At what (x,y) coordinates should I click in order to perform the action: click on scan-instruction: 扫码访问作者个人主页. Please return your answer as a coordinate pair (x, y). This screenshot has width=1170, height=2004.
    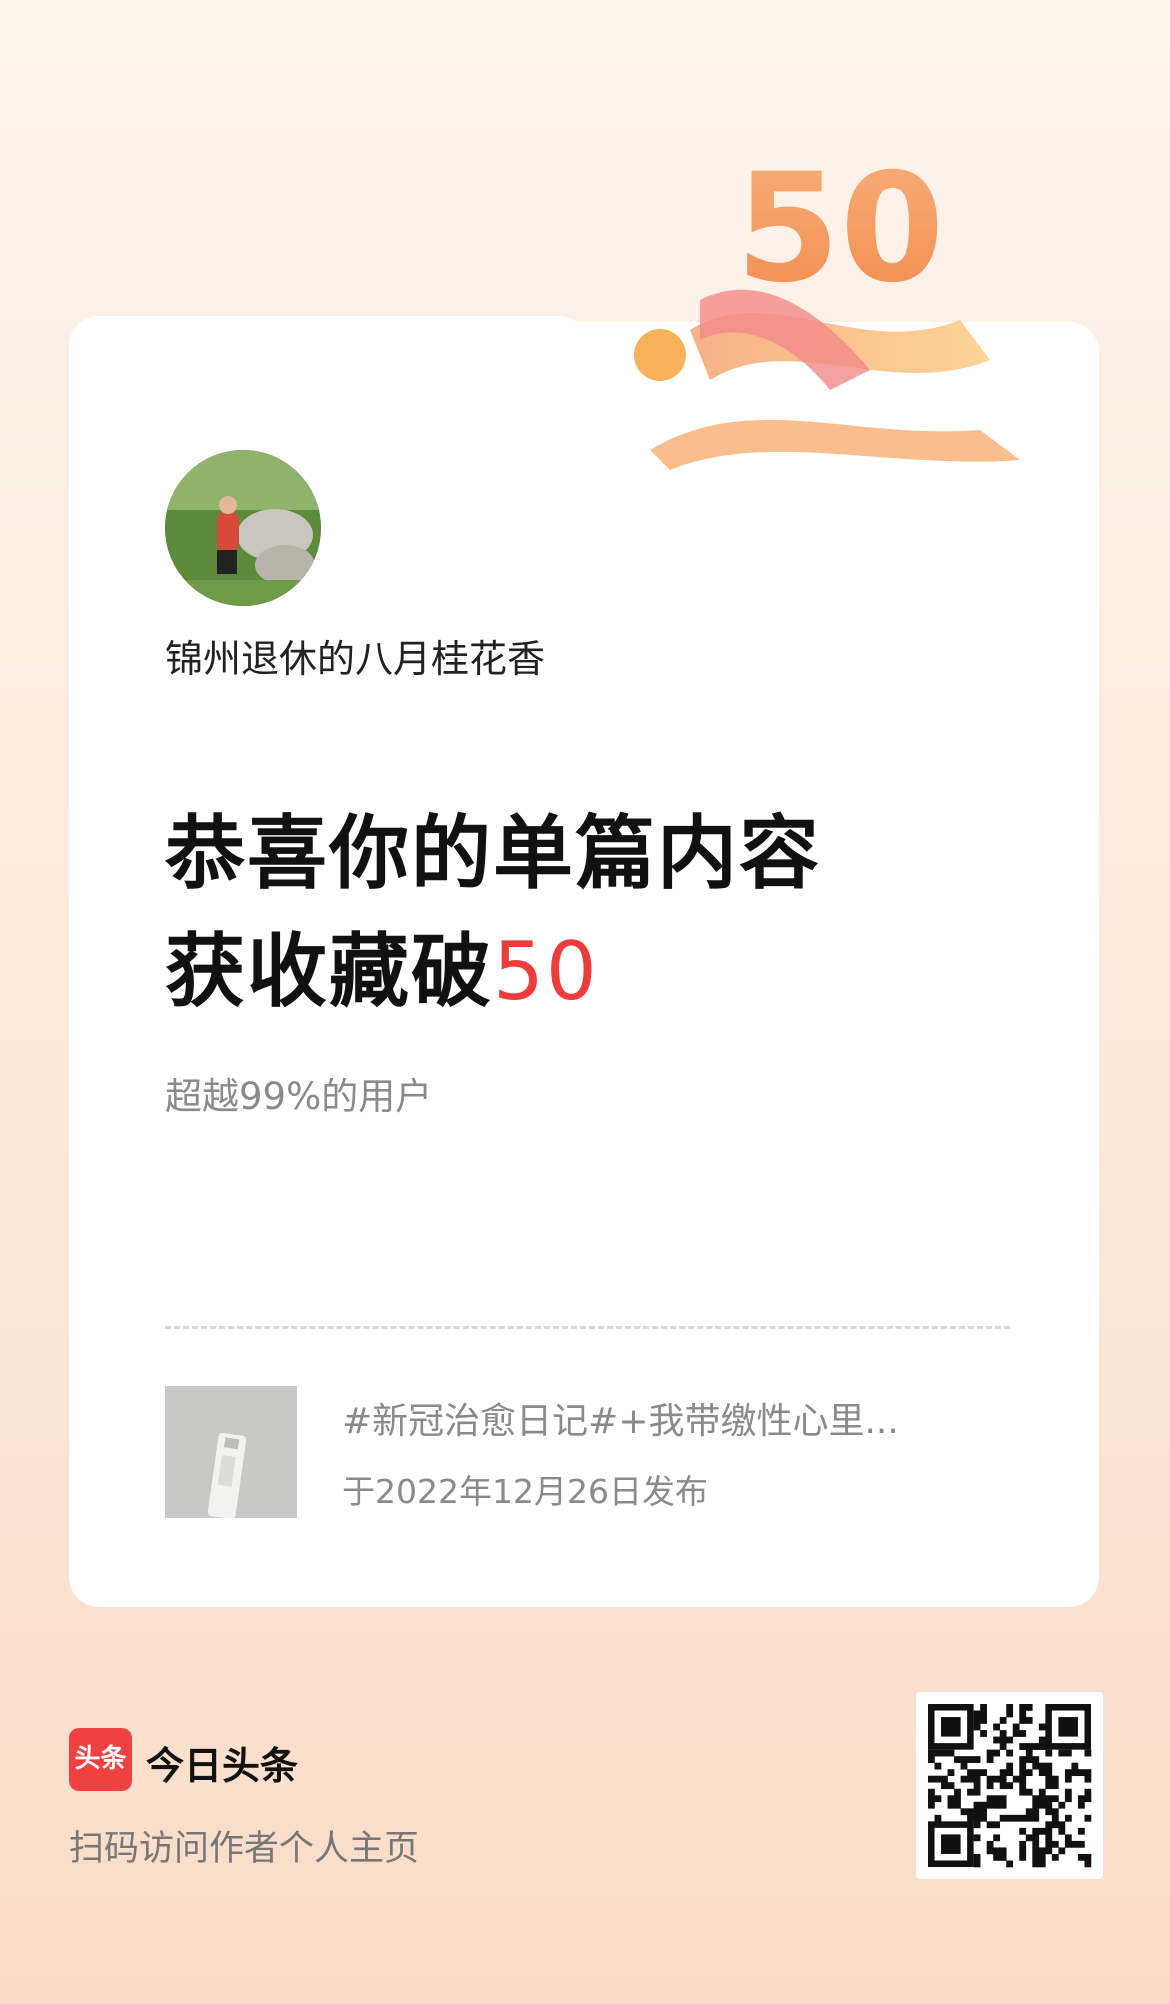
    Looking at the image, I should click on (244, 1849).